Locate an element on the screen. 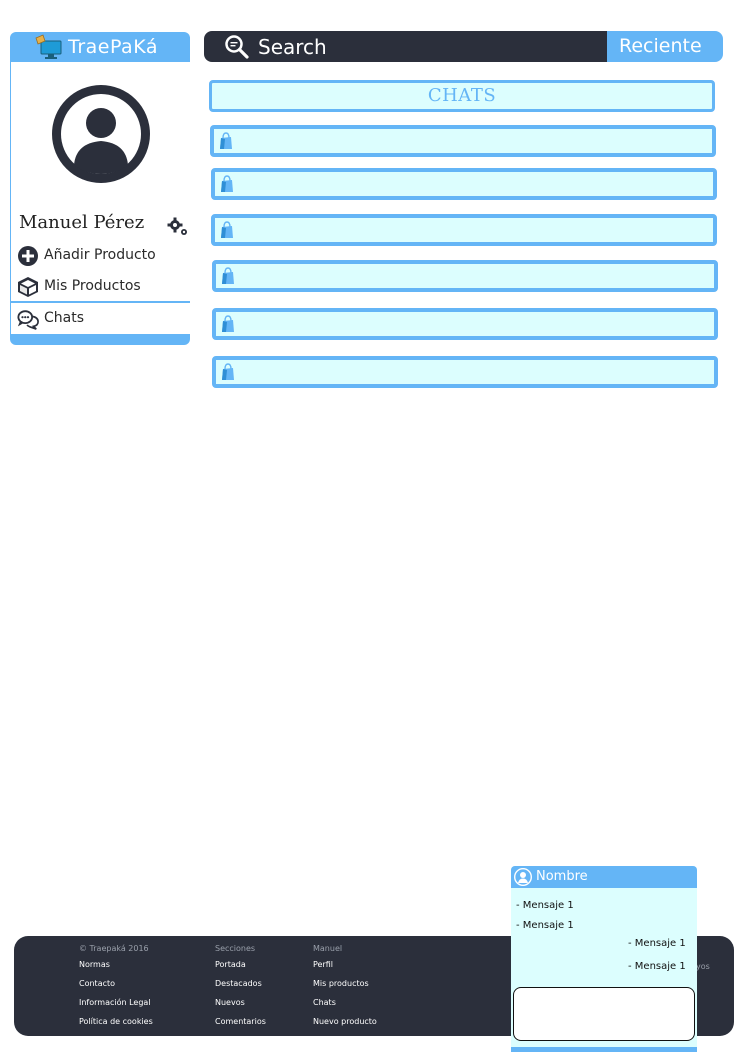 The width and height of the screenshot is (745, 1053). box-icon is located at coordinates (28, 287).